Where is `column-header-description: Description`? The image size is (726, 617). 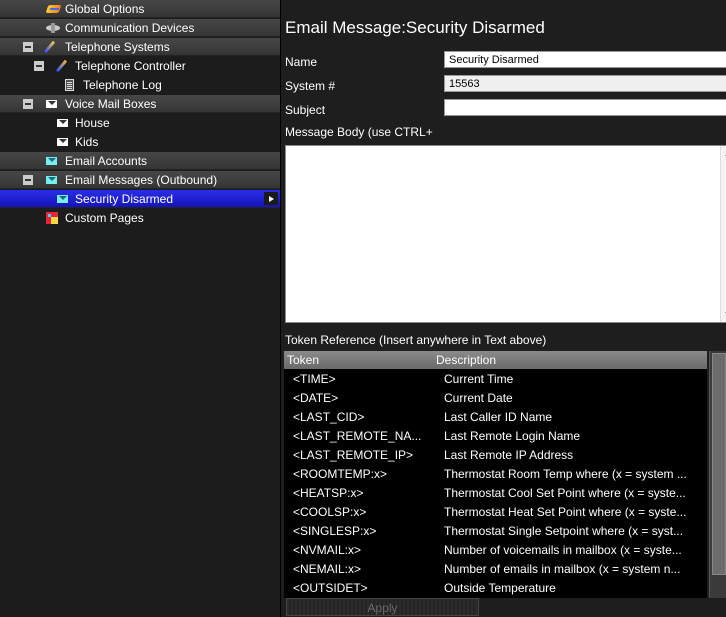
column-header-description: Description is located at coordinates (466, 360).